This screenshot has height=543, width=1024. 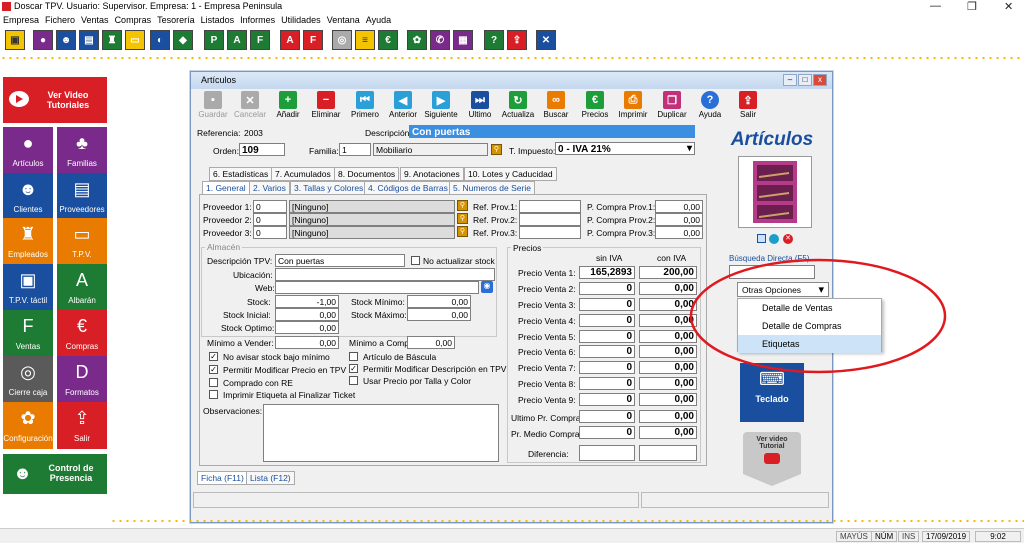 What do you see at coordinates (112, 40) in the screenshot?
I see `employees-icon: ♜` at bounding box center [112, 40].